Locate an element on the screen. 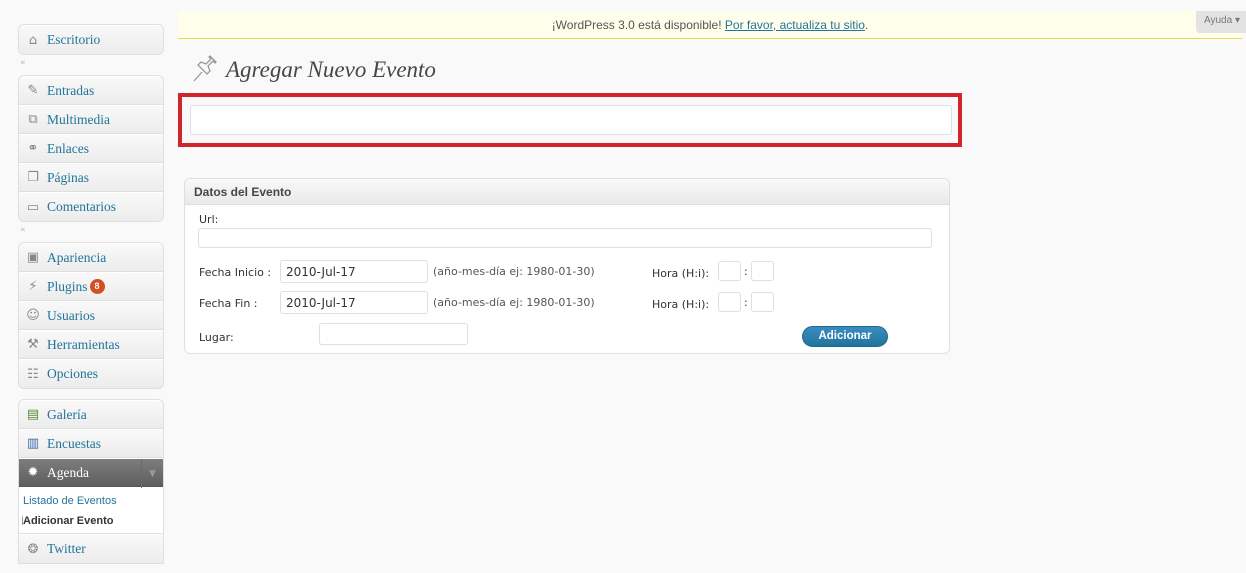  end-minute-input is located at coordinates (762, 302).